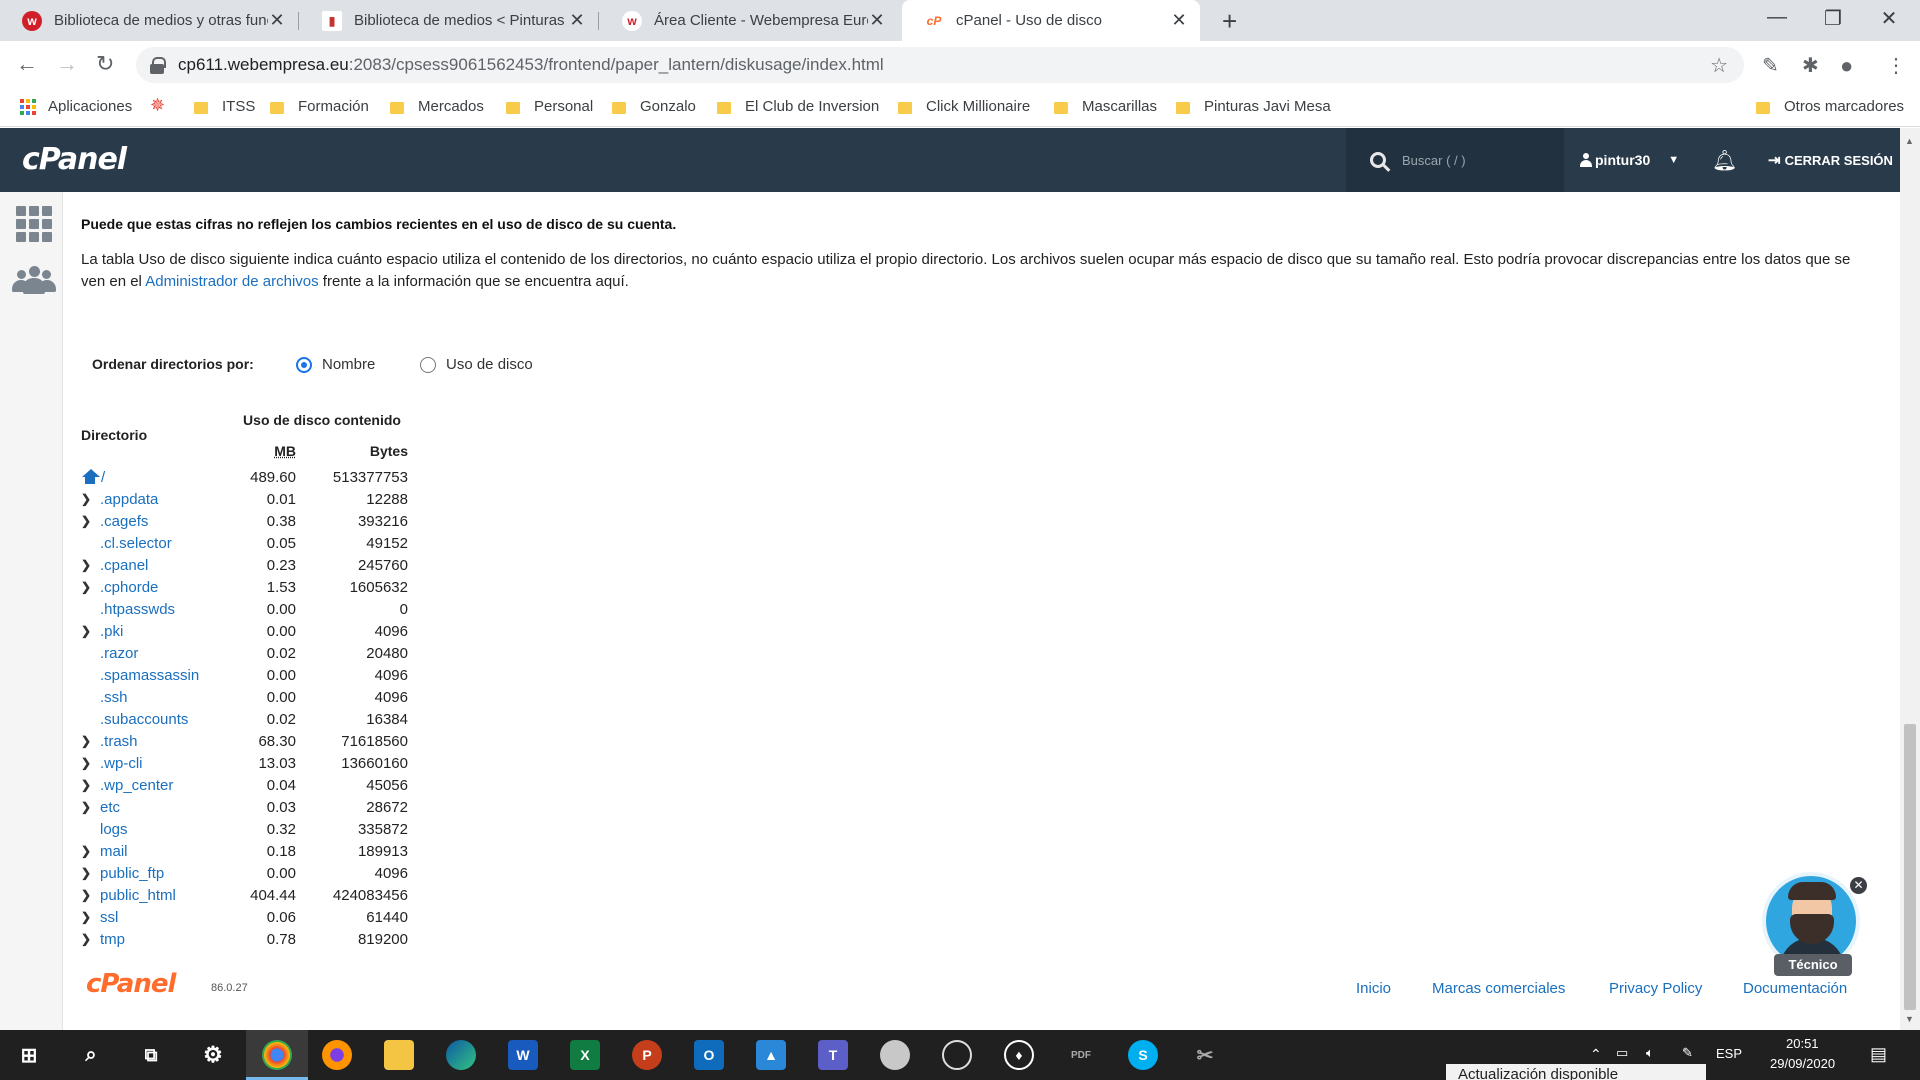 The height and width of the screenshot is (1080, 1920). What do you see at coordinates (549, 106) in the screenshot?
I see `bookmark-personal: Personal` at bounding box center [549, 106].